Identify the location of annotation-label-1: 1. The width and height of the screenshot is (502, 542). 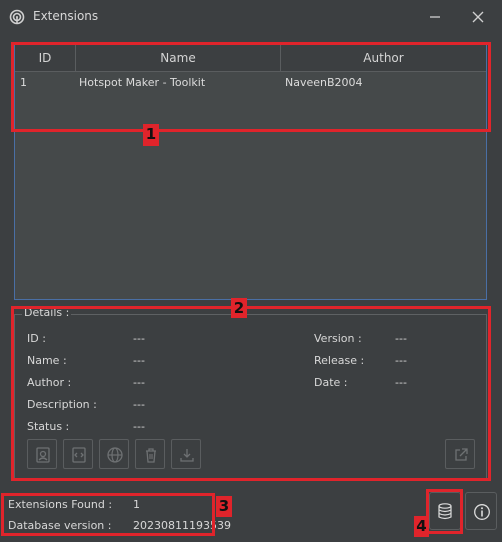
(151, 135).